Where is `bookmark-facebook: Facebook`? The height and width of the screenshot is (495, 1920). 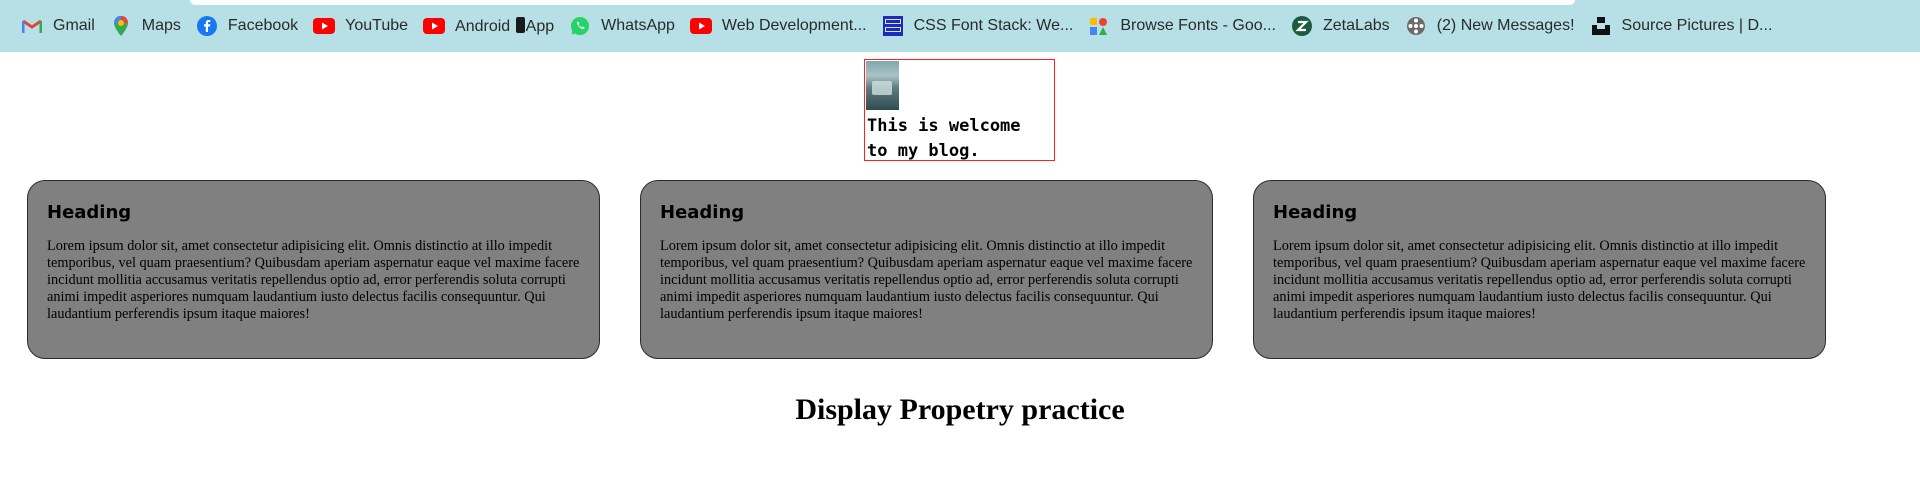 bookmark-facebook: Facebook is located at coordinates (250, 26).